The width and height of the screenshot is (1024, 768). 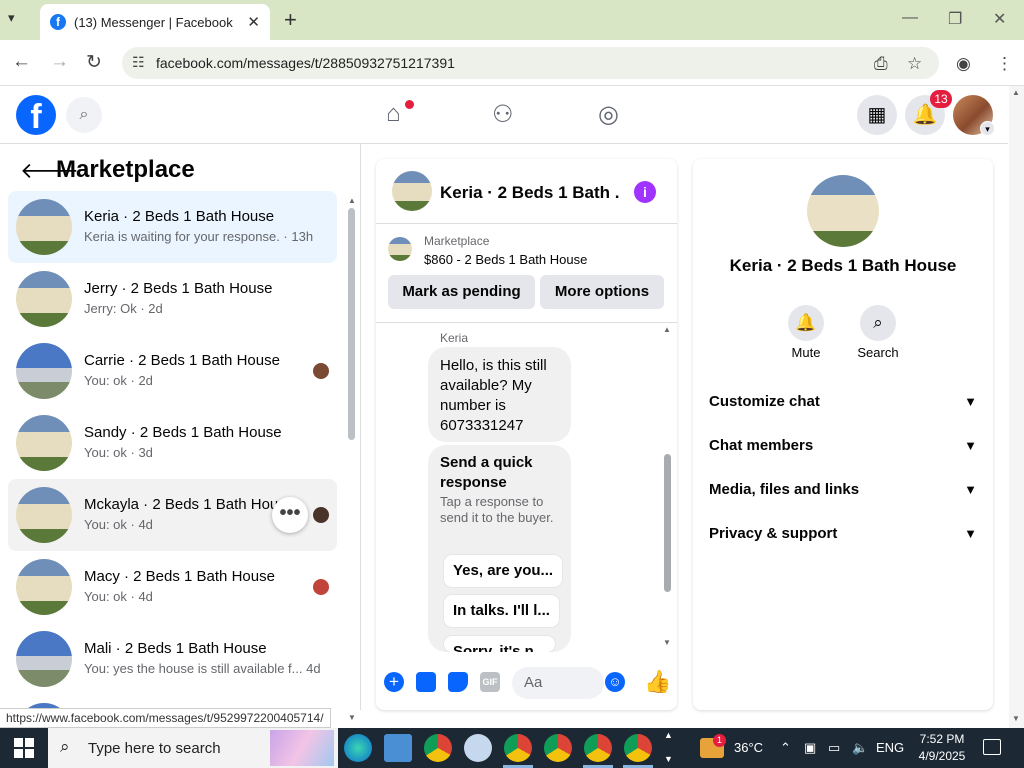 What do you see at coordinates (21, 62) in the screenshot?
I see `back-arrow-icon: ←` at bounding box center [21, 62].